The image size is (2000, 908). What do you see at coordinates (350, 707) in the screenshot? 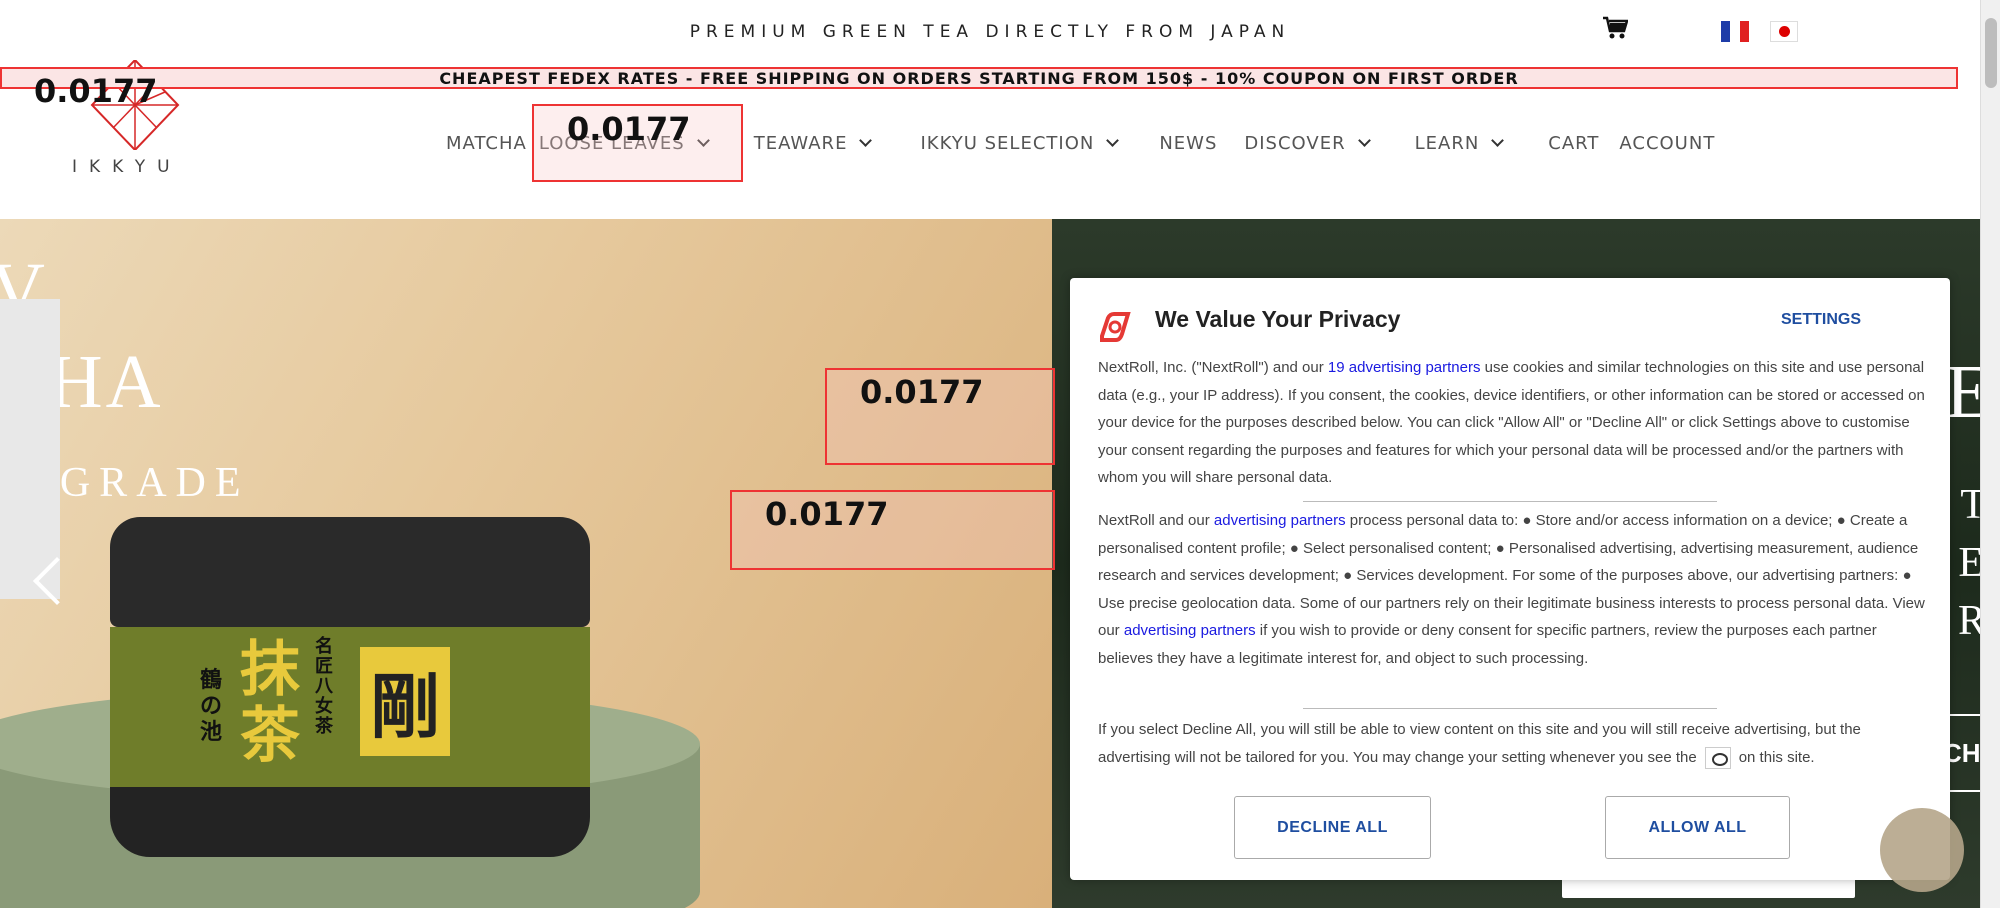
I see `tin-label: 抹茶 剛 名匠八女茶 鶴の池` at bounding box center [350, 707].